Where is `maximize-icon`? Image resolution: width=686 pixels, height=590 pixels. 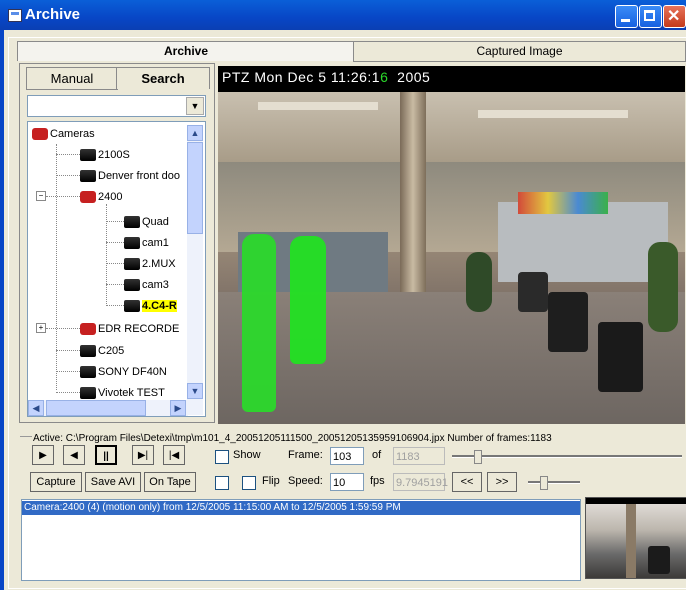 maximize-icon is located at coordinates (649, 15).